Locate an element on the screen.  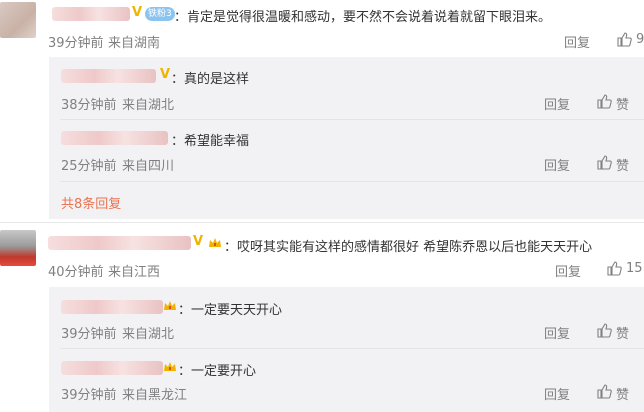
comment-text: ：肯定是觉得很温暖和感动，要不然不会说着说着就留下眼泪来。 is located at coordinates (363, 17).